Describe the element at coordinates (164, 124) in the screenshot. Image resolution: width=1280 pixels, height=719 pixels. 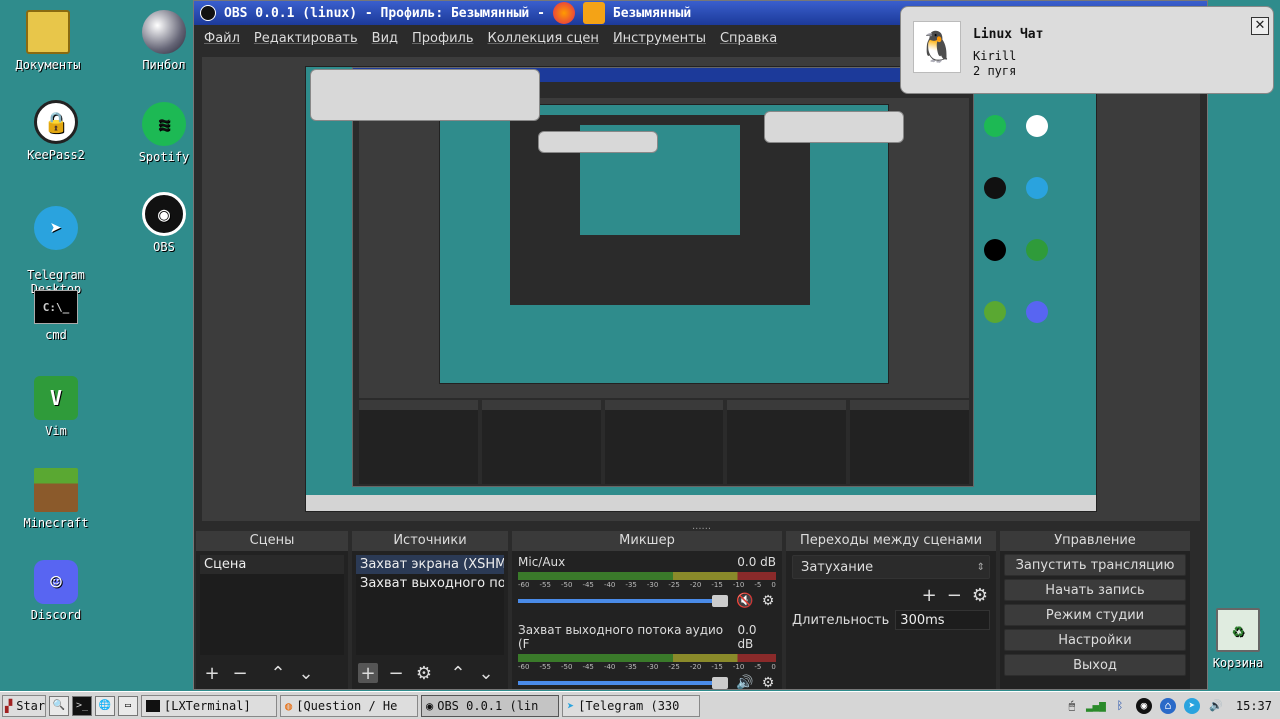
I see `spotify-icon: ≋` at that location.